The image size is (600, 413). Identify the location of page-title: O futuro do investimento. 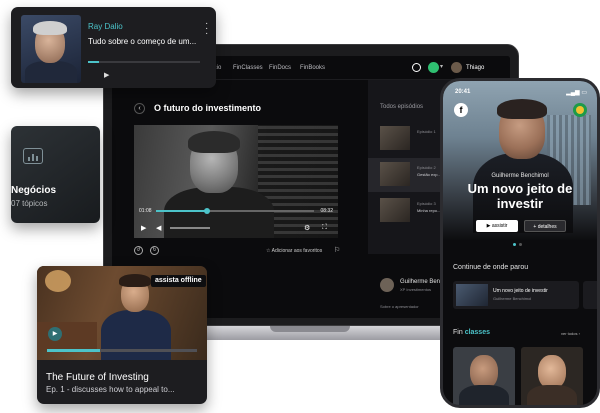
(207, 108).